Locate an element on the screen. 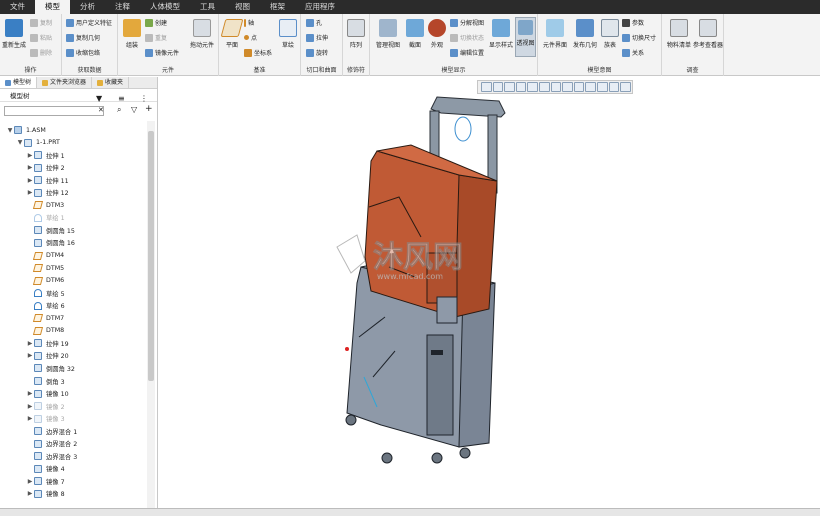 Image resolution: width=820 pixels, height=516 pixels. tree-item: 草绘 1 is located at coordinates (45, 218).